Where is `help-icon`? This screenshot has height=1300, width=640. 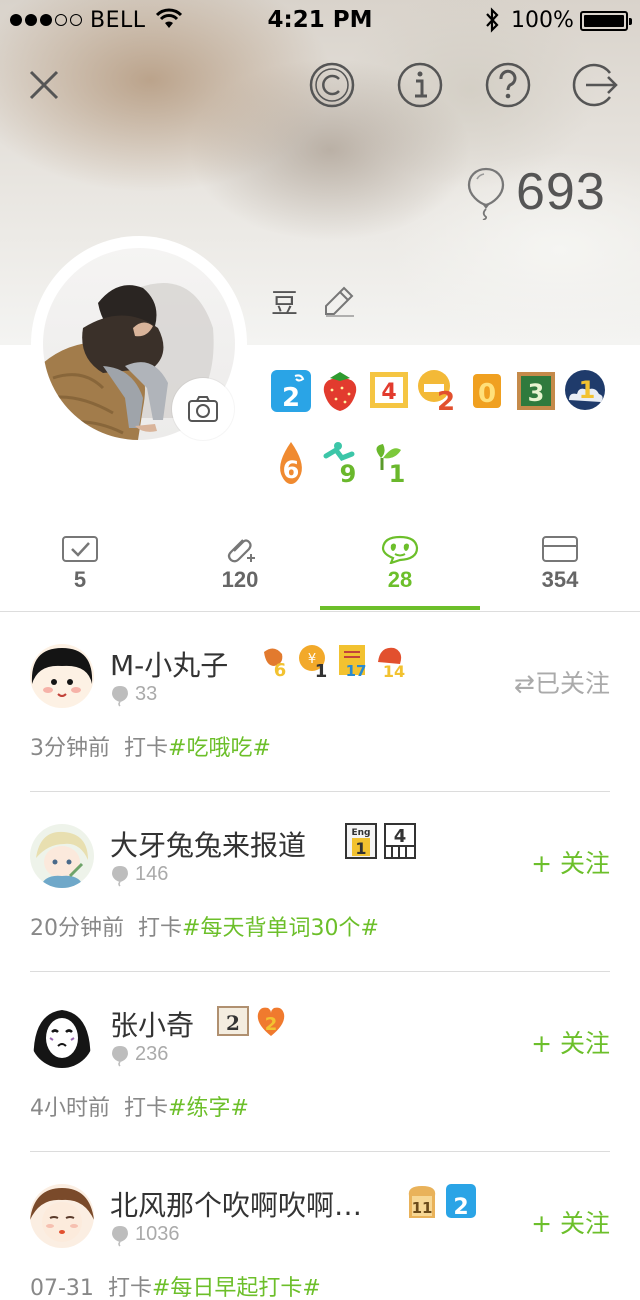
help-icon is located at coordinates (508, 85).